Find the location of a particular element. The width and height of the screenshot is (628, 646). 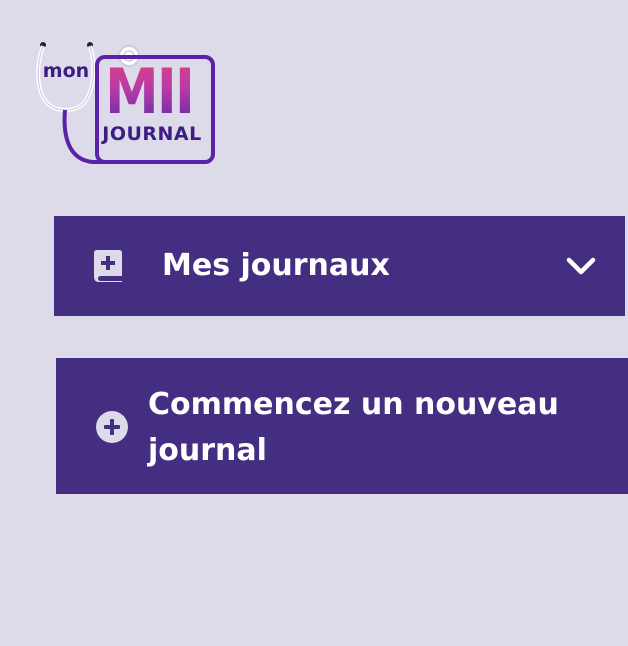

menu-my-journals: Mes journaux is located at coordinates (339, 266).